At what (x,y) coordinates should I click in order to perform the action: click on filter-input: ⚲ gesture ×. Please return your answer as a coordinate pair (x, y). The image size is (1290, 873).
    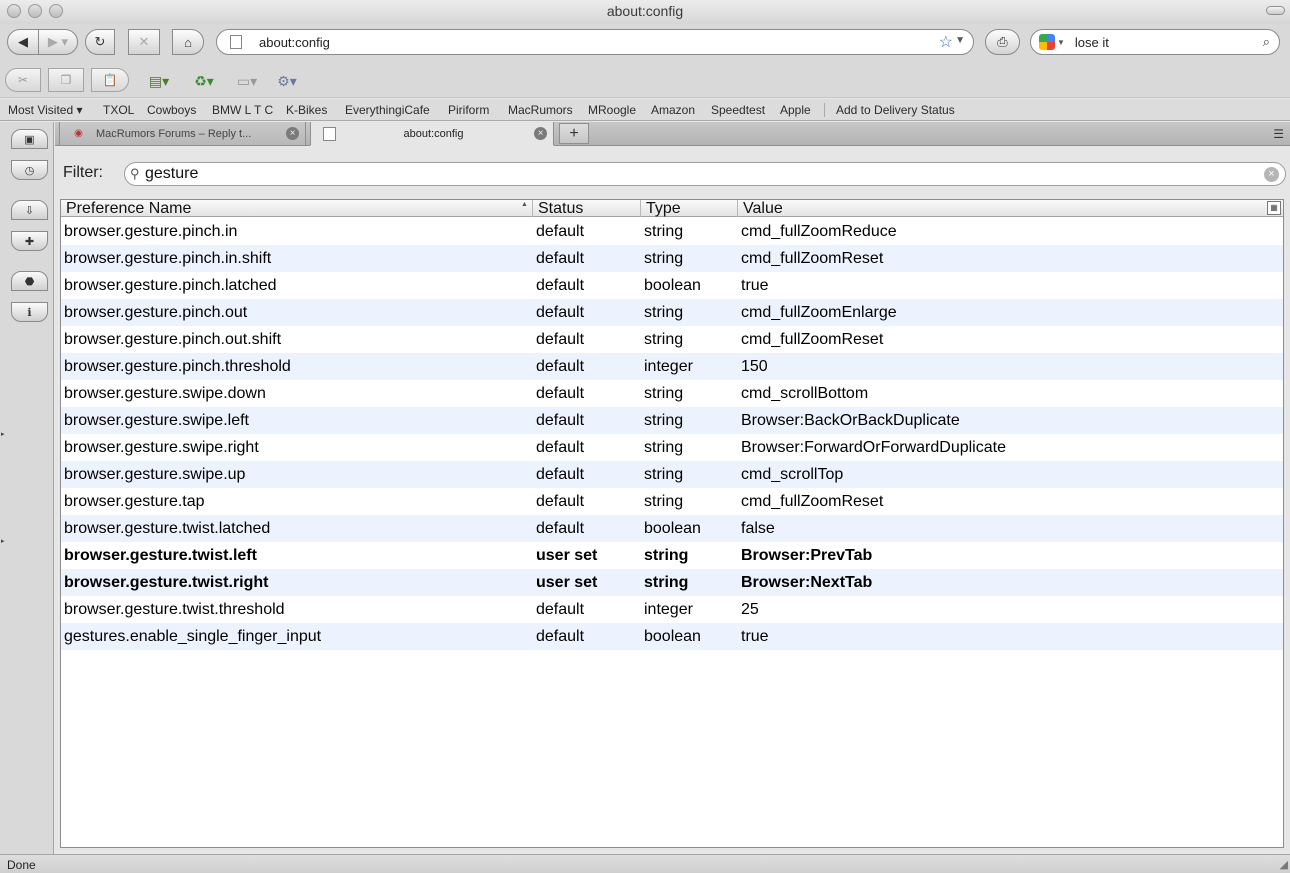
    Looking at the image, I should click on (705, 174).